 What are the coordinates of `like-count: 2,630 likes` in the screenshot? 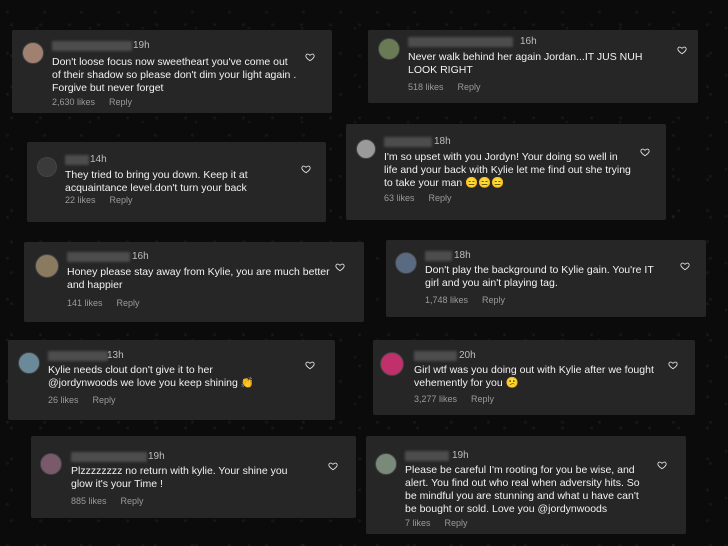 It's located at (73, 102).